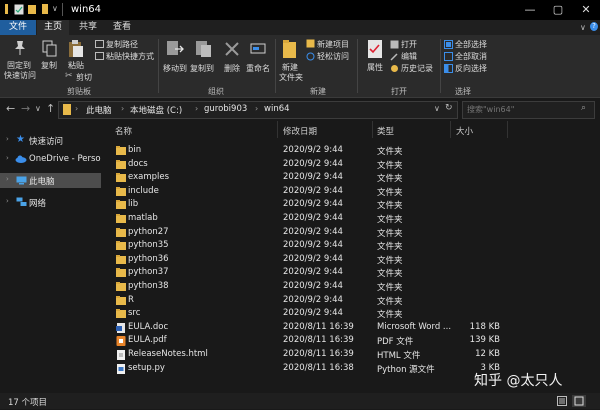 The width and height of the screenshot is (600, 410). What do you see at coordinates (307, 369) in the screenshot?
I see `table-row: setup.py 2020/8/11 16:38 Python 源文件 3 KB` at bounding box center [307, 369].